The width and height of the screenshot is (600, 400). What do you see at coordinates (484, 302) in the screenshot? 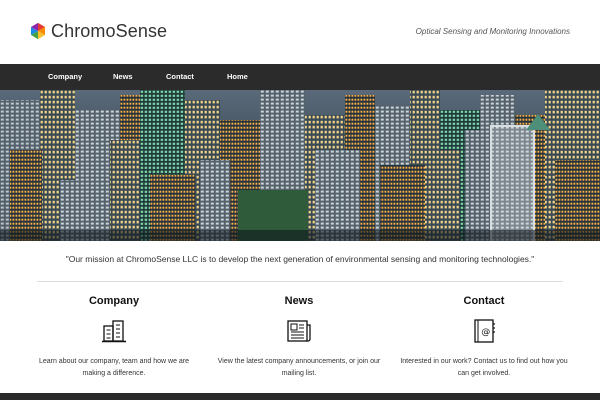
I see `column-title: Contact` at bounding box center [484, 302].